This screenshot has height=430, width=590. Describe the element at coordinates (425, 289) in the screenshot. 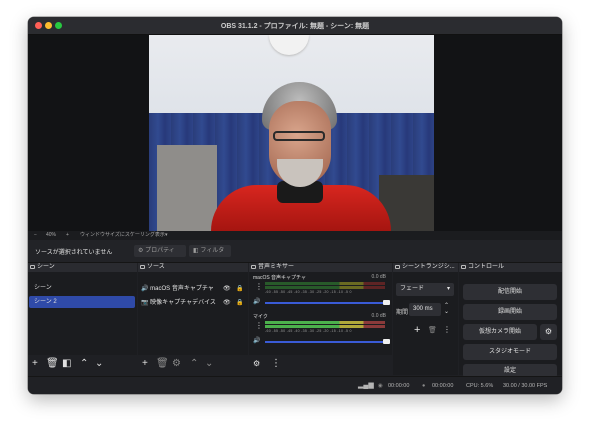

I see `transition-type-select: フェード ▾` at that location.